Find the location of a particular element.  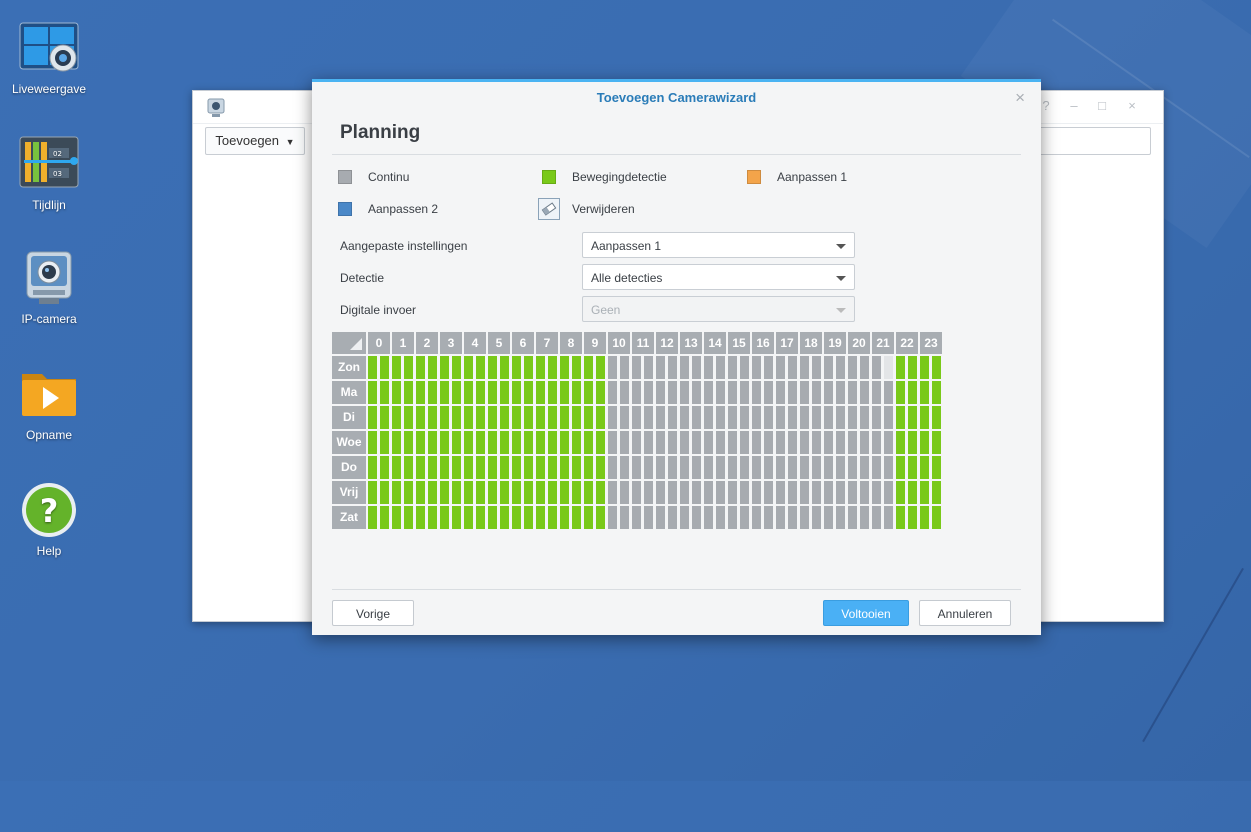

day-header: Vrij is located at coordinates (349, 492).